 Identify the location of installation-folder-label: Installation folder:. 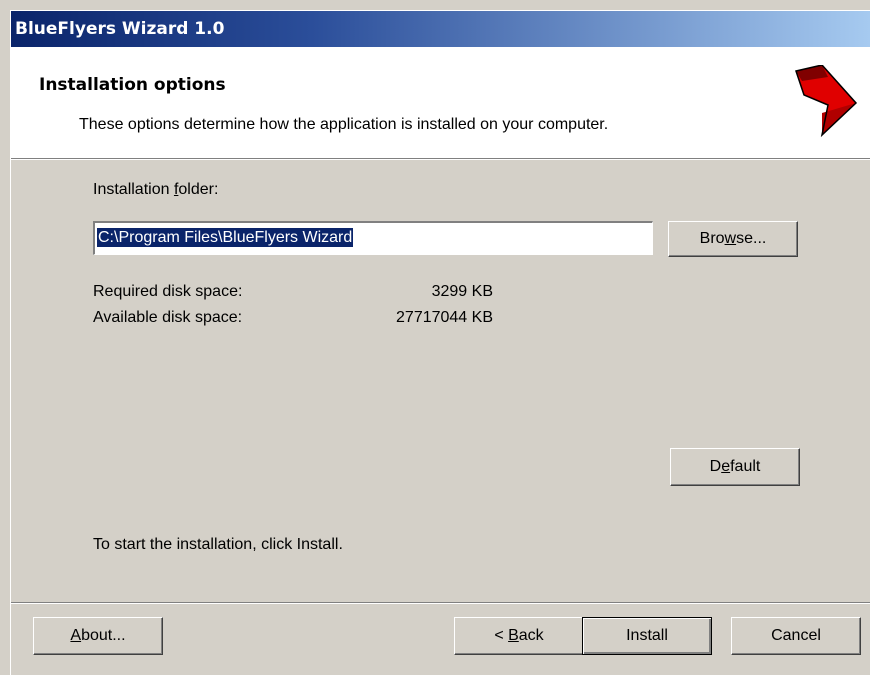
(156, 189).